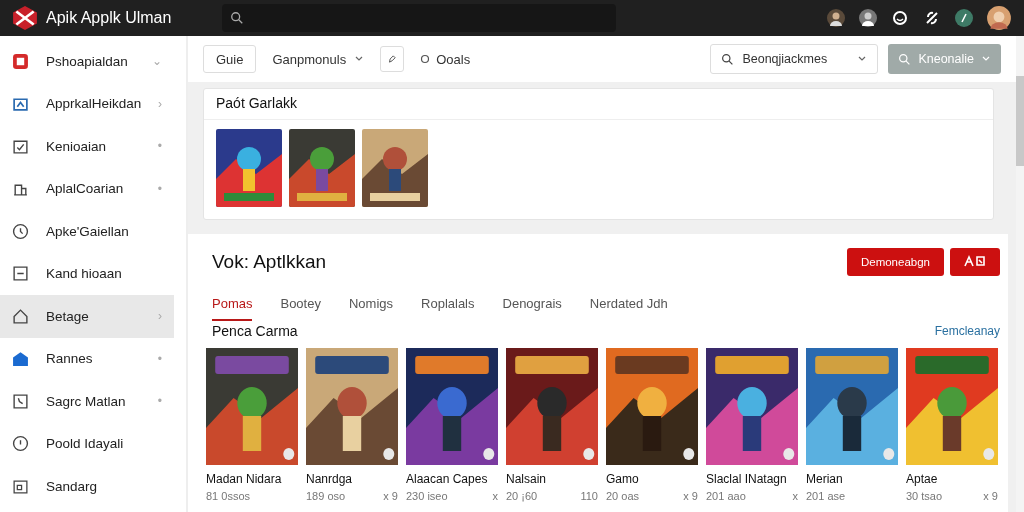  I want to click on game-meta: 30 tsao, so click(924, 496).